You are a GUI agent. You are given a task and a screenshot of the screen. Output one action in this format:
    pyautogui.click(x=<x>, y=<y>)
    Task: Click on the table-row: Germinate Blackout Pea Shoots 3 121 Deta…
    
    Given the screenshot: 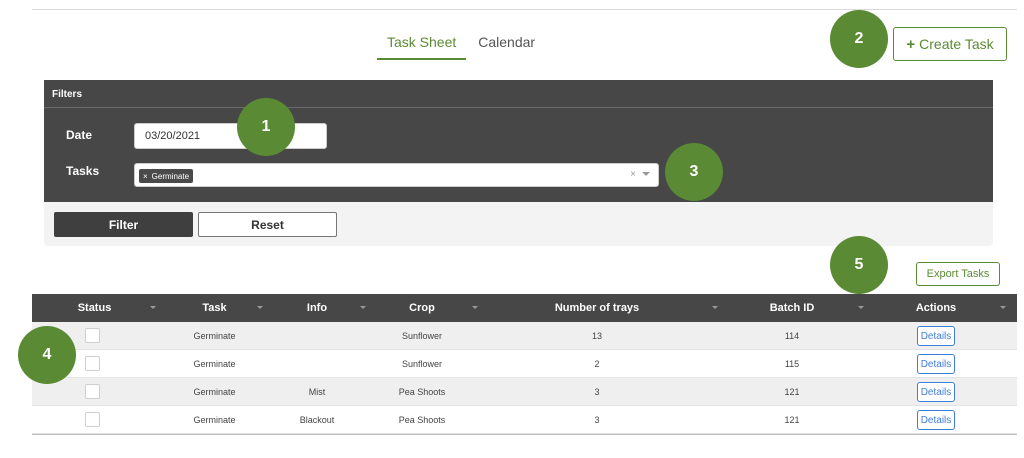 What is the action you would take?
    pyautogui.click(x=524, y=420)
    